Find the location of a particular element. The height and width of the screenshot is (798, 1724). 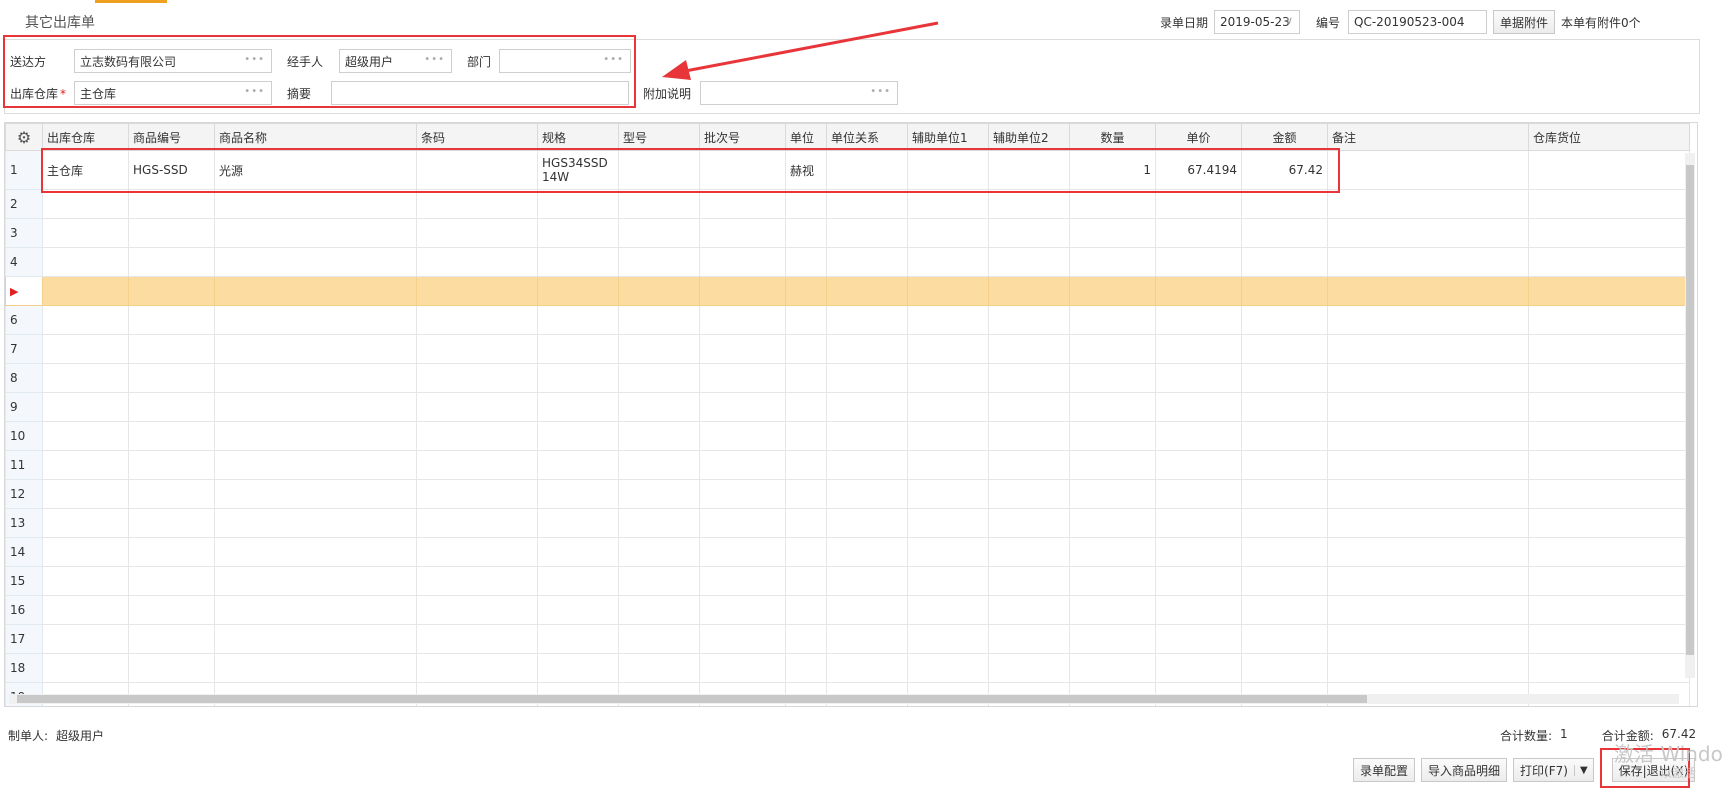

col-quantity: 数量 is located at coordinates (1112, 137).